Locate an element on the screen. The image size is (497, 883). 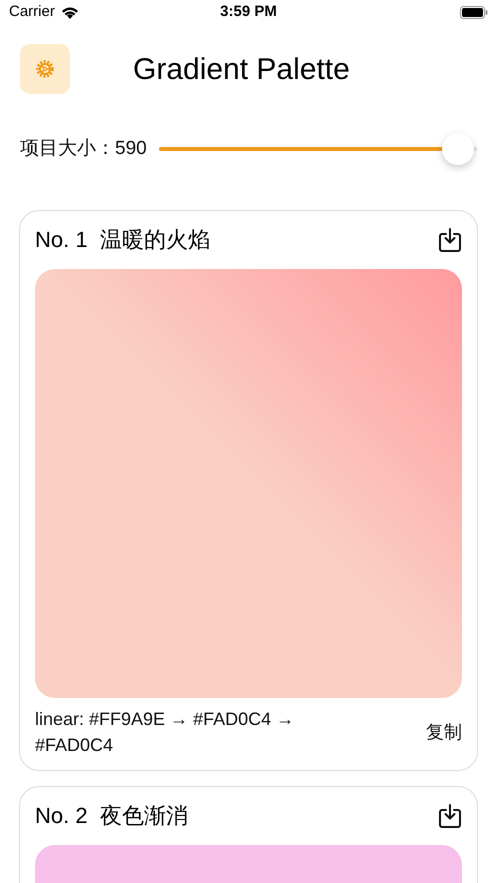
status-time: 3:59 PM is located at coordinates (248, 12).